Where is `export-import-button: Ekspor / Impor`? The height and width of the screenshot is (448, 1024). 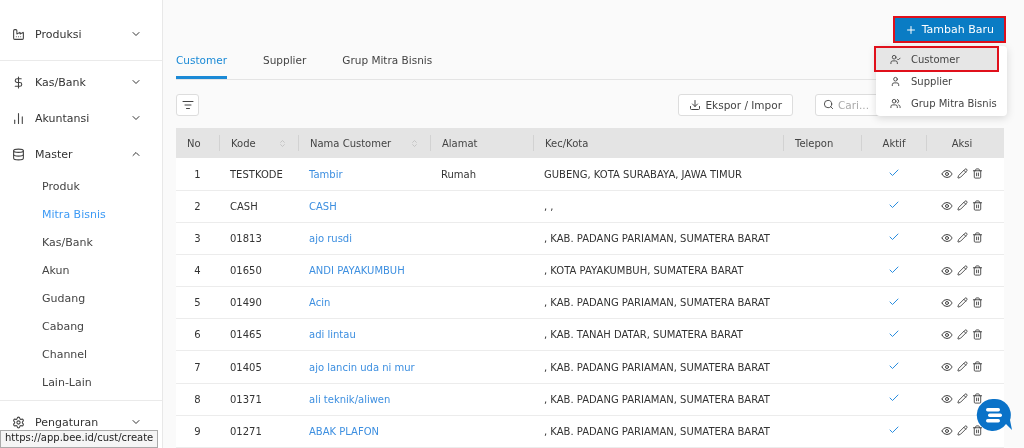 export-import-button: Ekspor / Impor is located at coordinates (735, 104).